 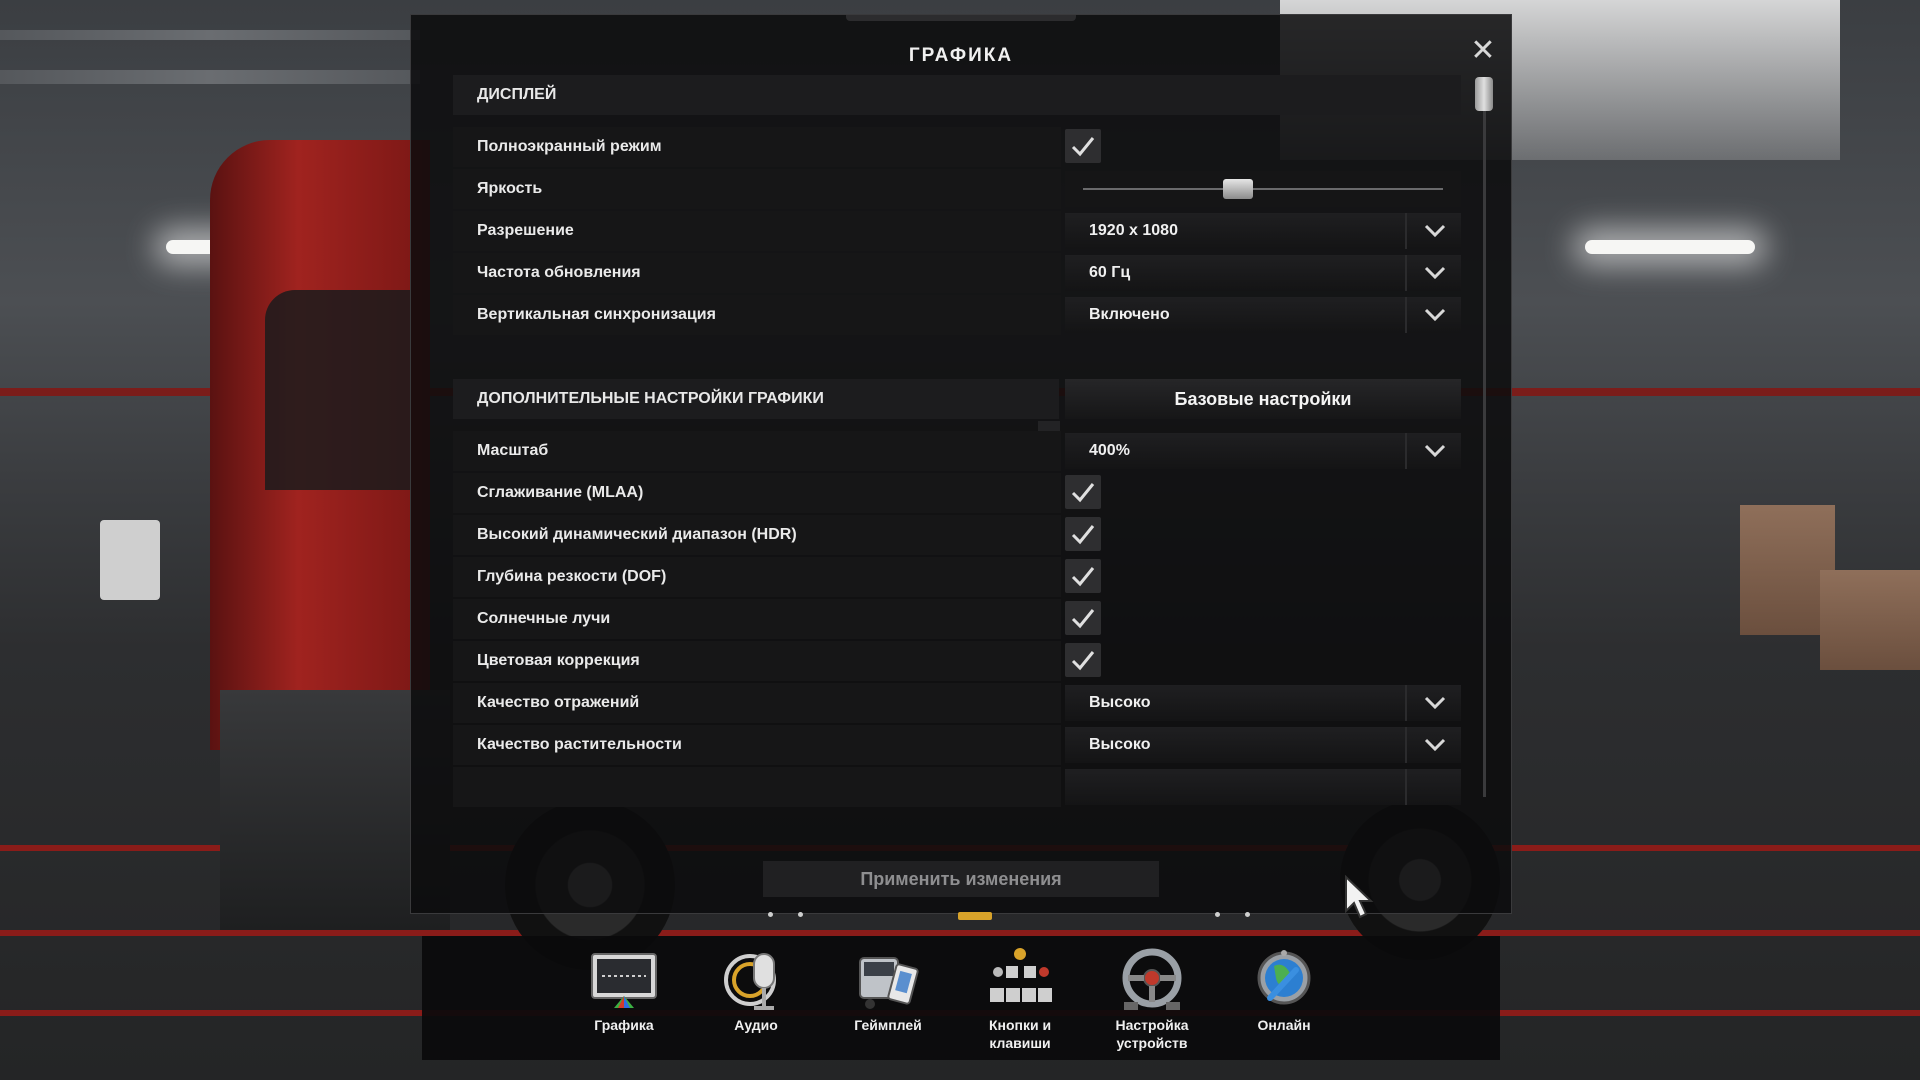 I want to click on section-advanced: ДОПОЛНИТЕЛЬНЫЕ НАСТРОЙКИ ГРАФИКИ, so click(x=756, y=399).